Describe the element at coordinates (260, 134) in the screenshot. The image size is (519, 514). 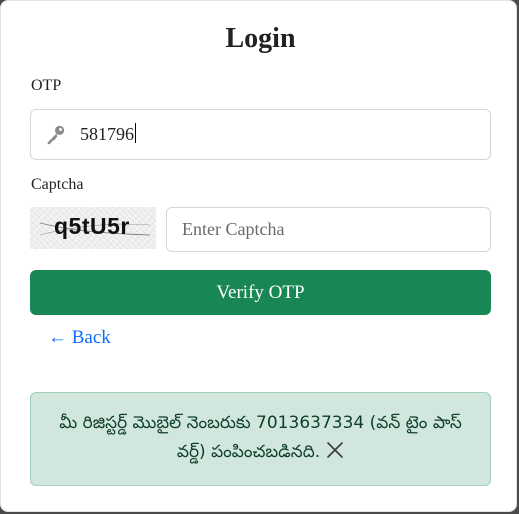
I see `otp-field: 581796` at that location.